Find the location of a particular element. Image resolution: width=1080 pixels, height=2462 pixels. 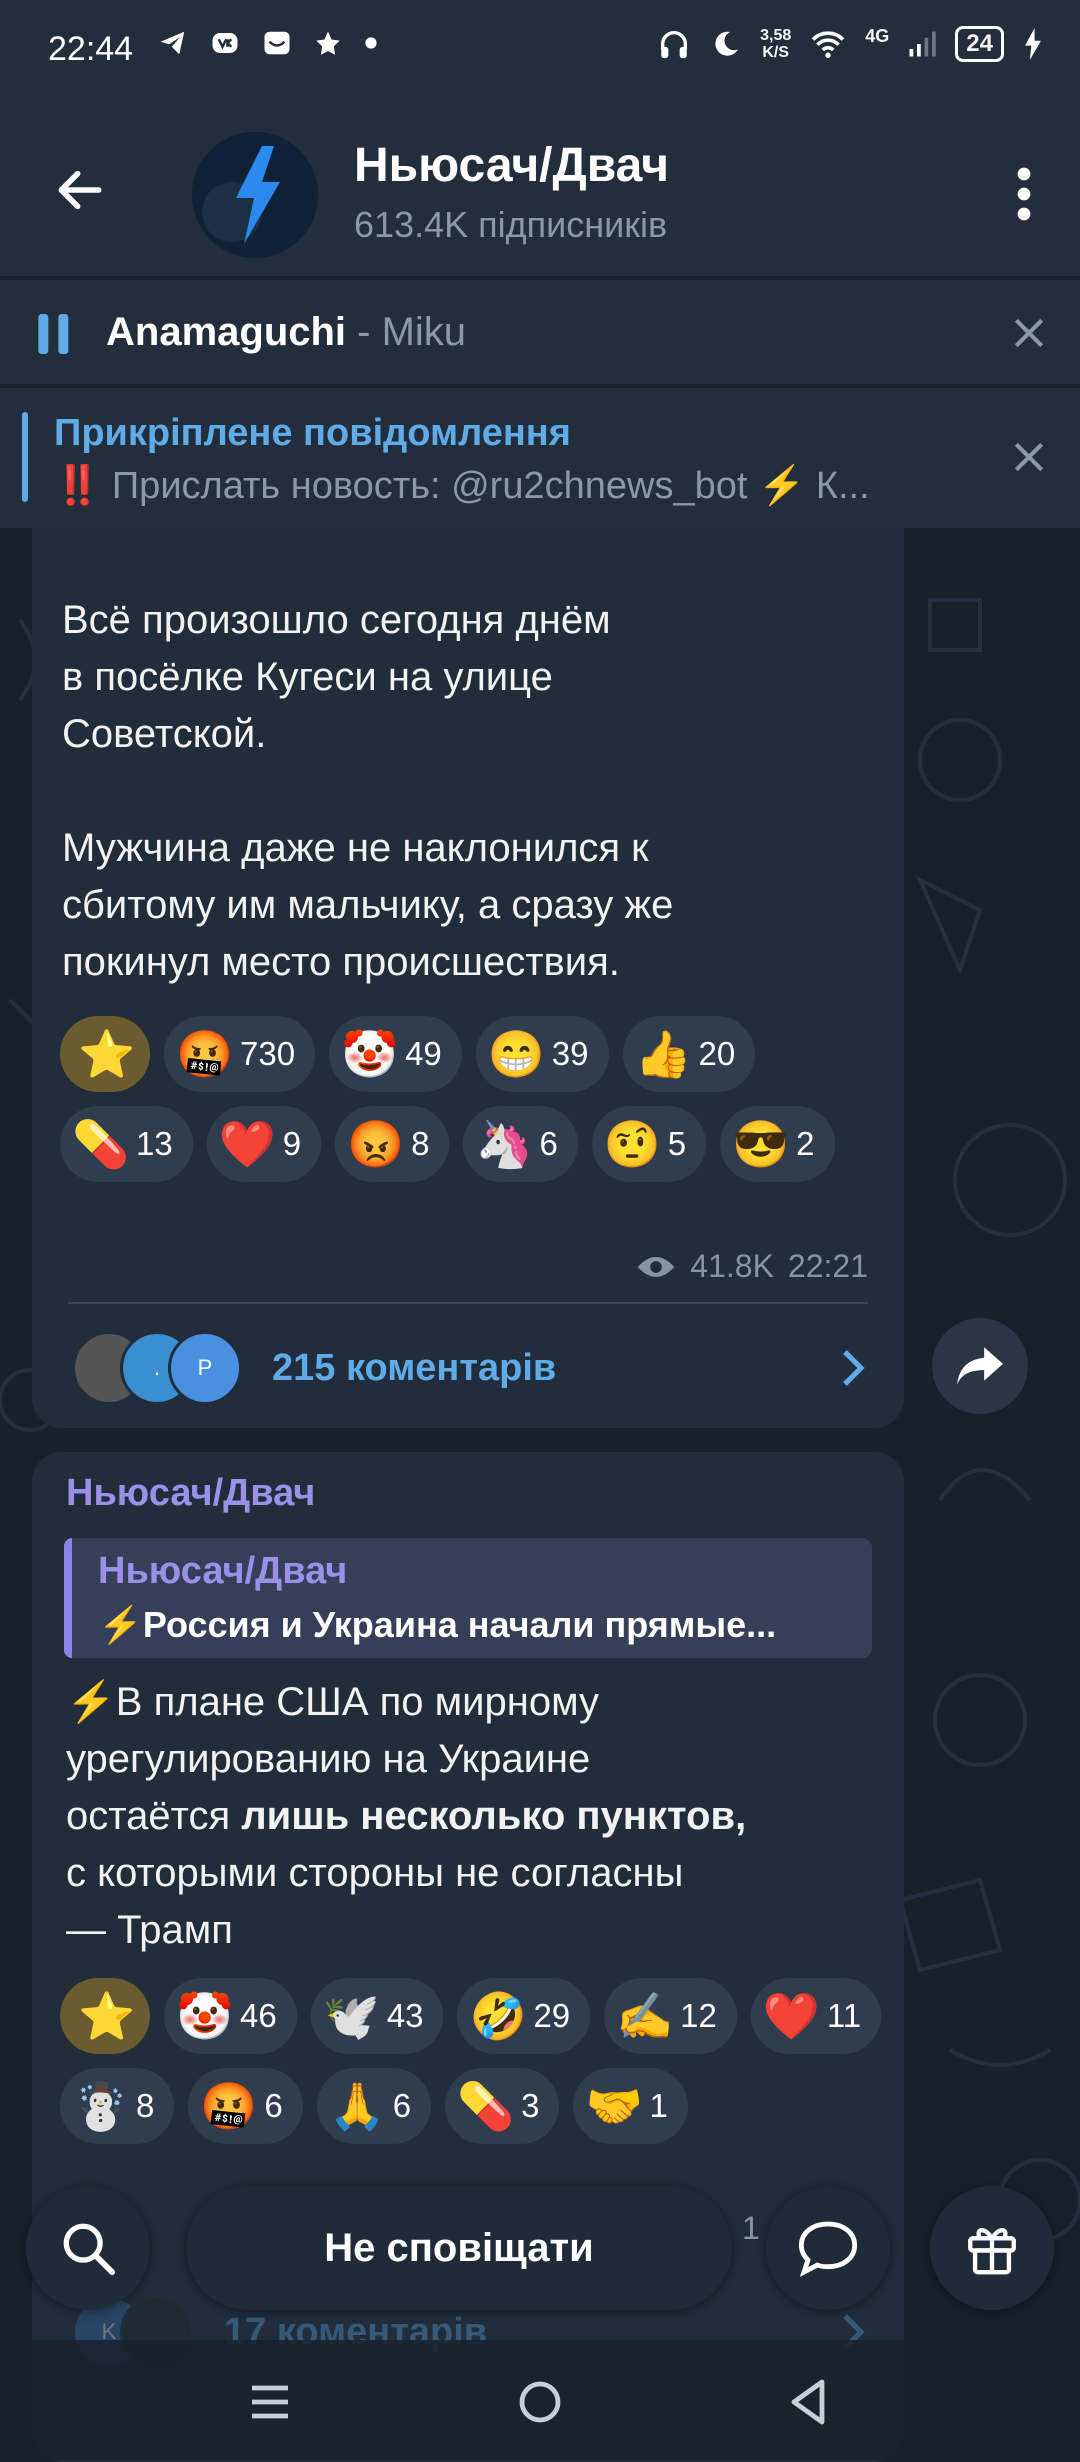

more-options-icon is located at coordinates (1024, 194).